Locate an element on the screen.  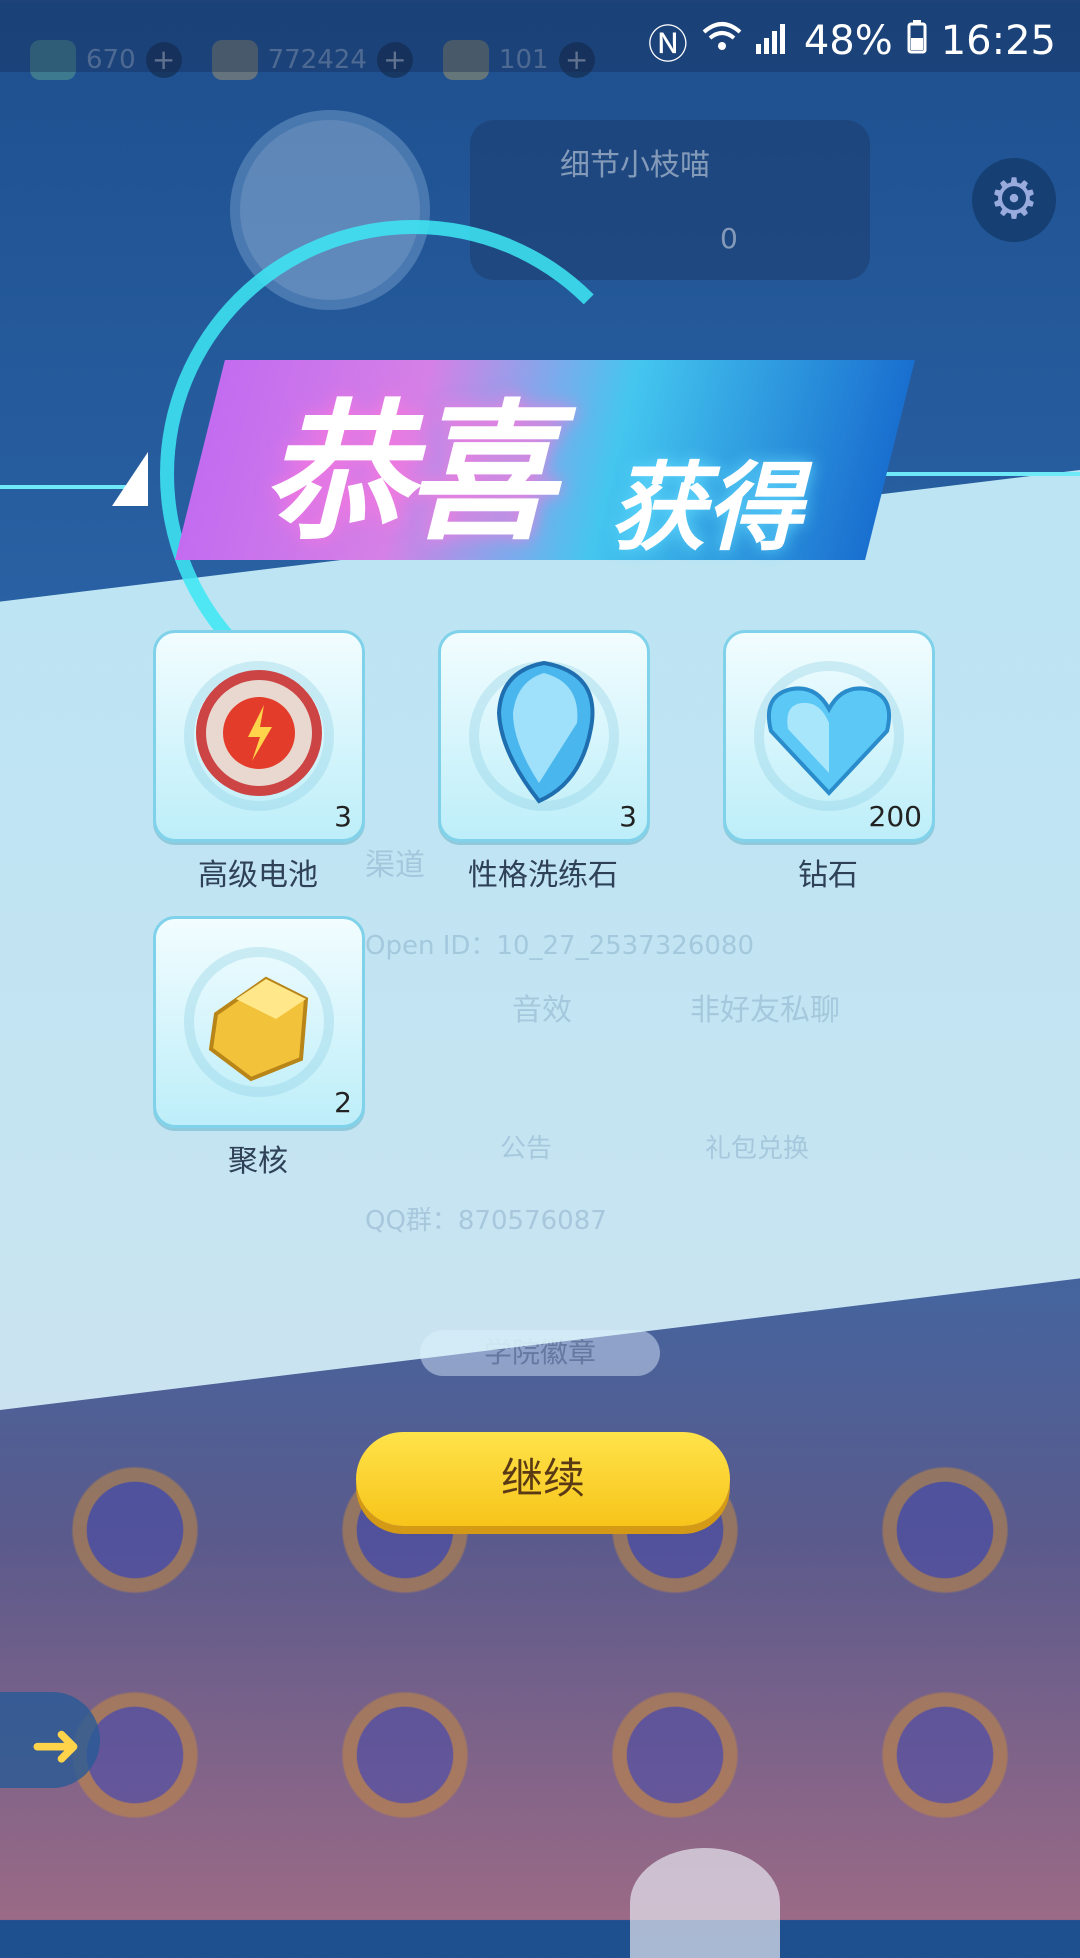
scroll-badge-icon is located at coordinates (945, 1530).